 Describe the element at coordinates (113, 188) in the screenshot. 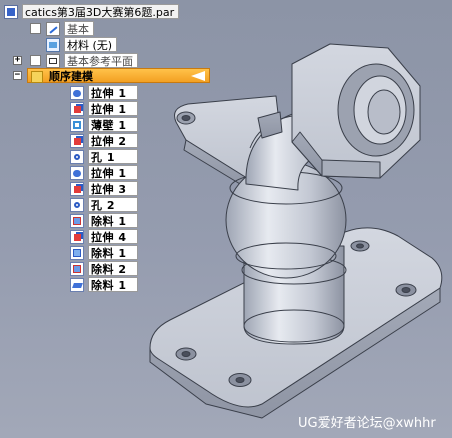

I see `feature-label: 拉伸 3` at that location.